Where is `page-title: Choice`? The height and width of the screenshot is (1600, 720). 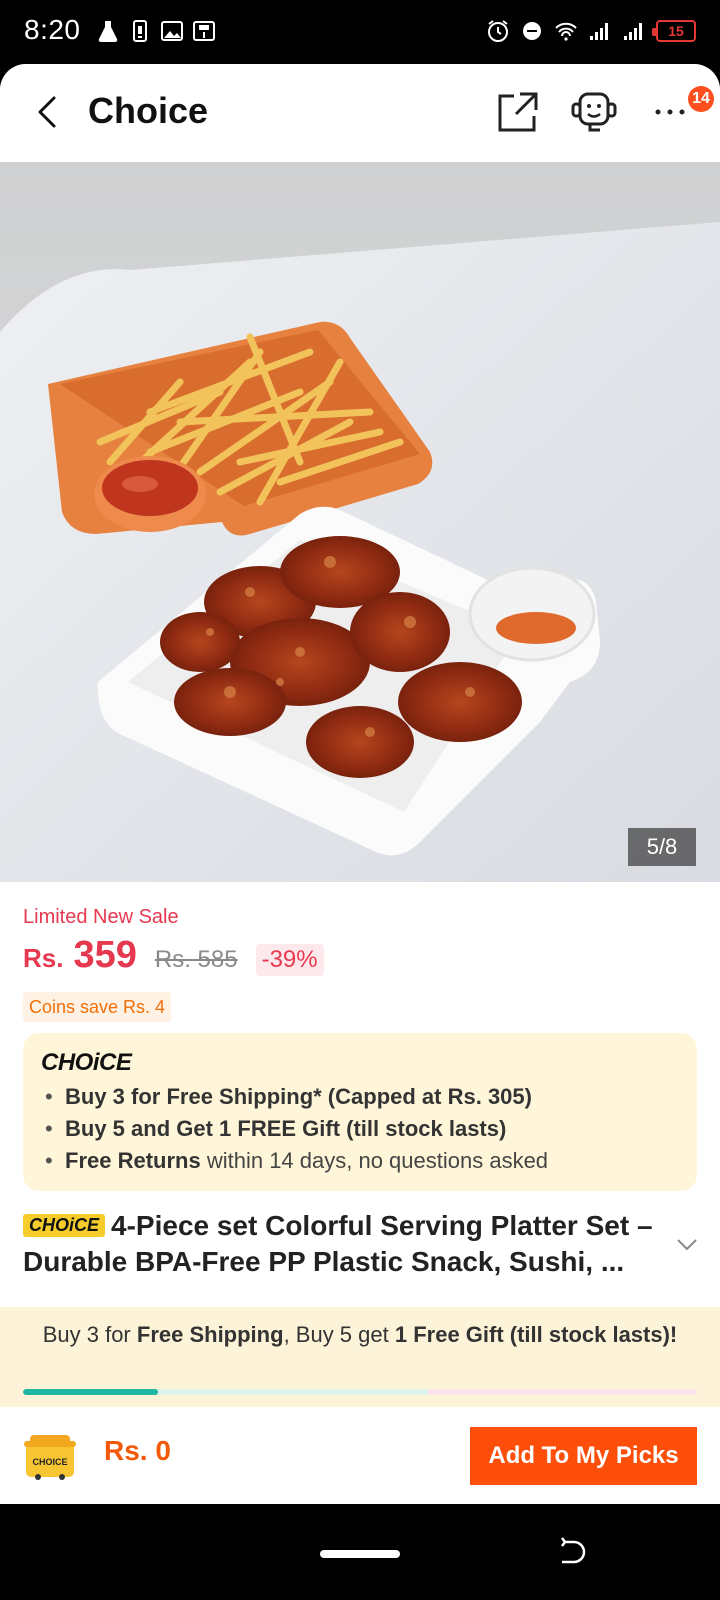
page-title: Choice is located at coordinates (148, 110).